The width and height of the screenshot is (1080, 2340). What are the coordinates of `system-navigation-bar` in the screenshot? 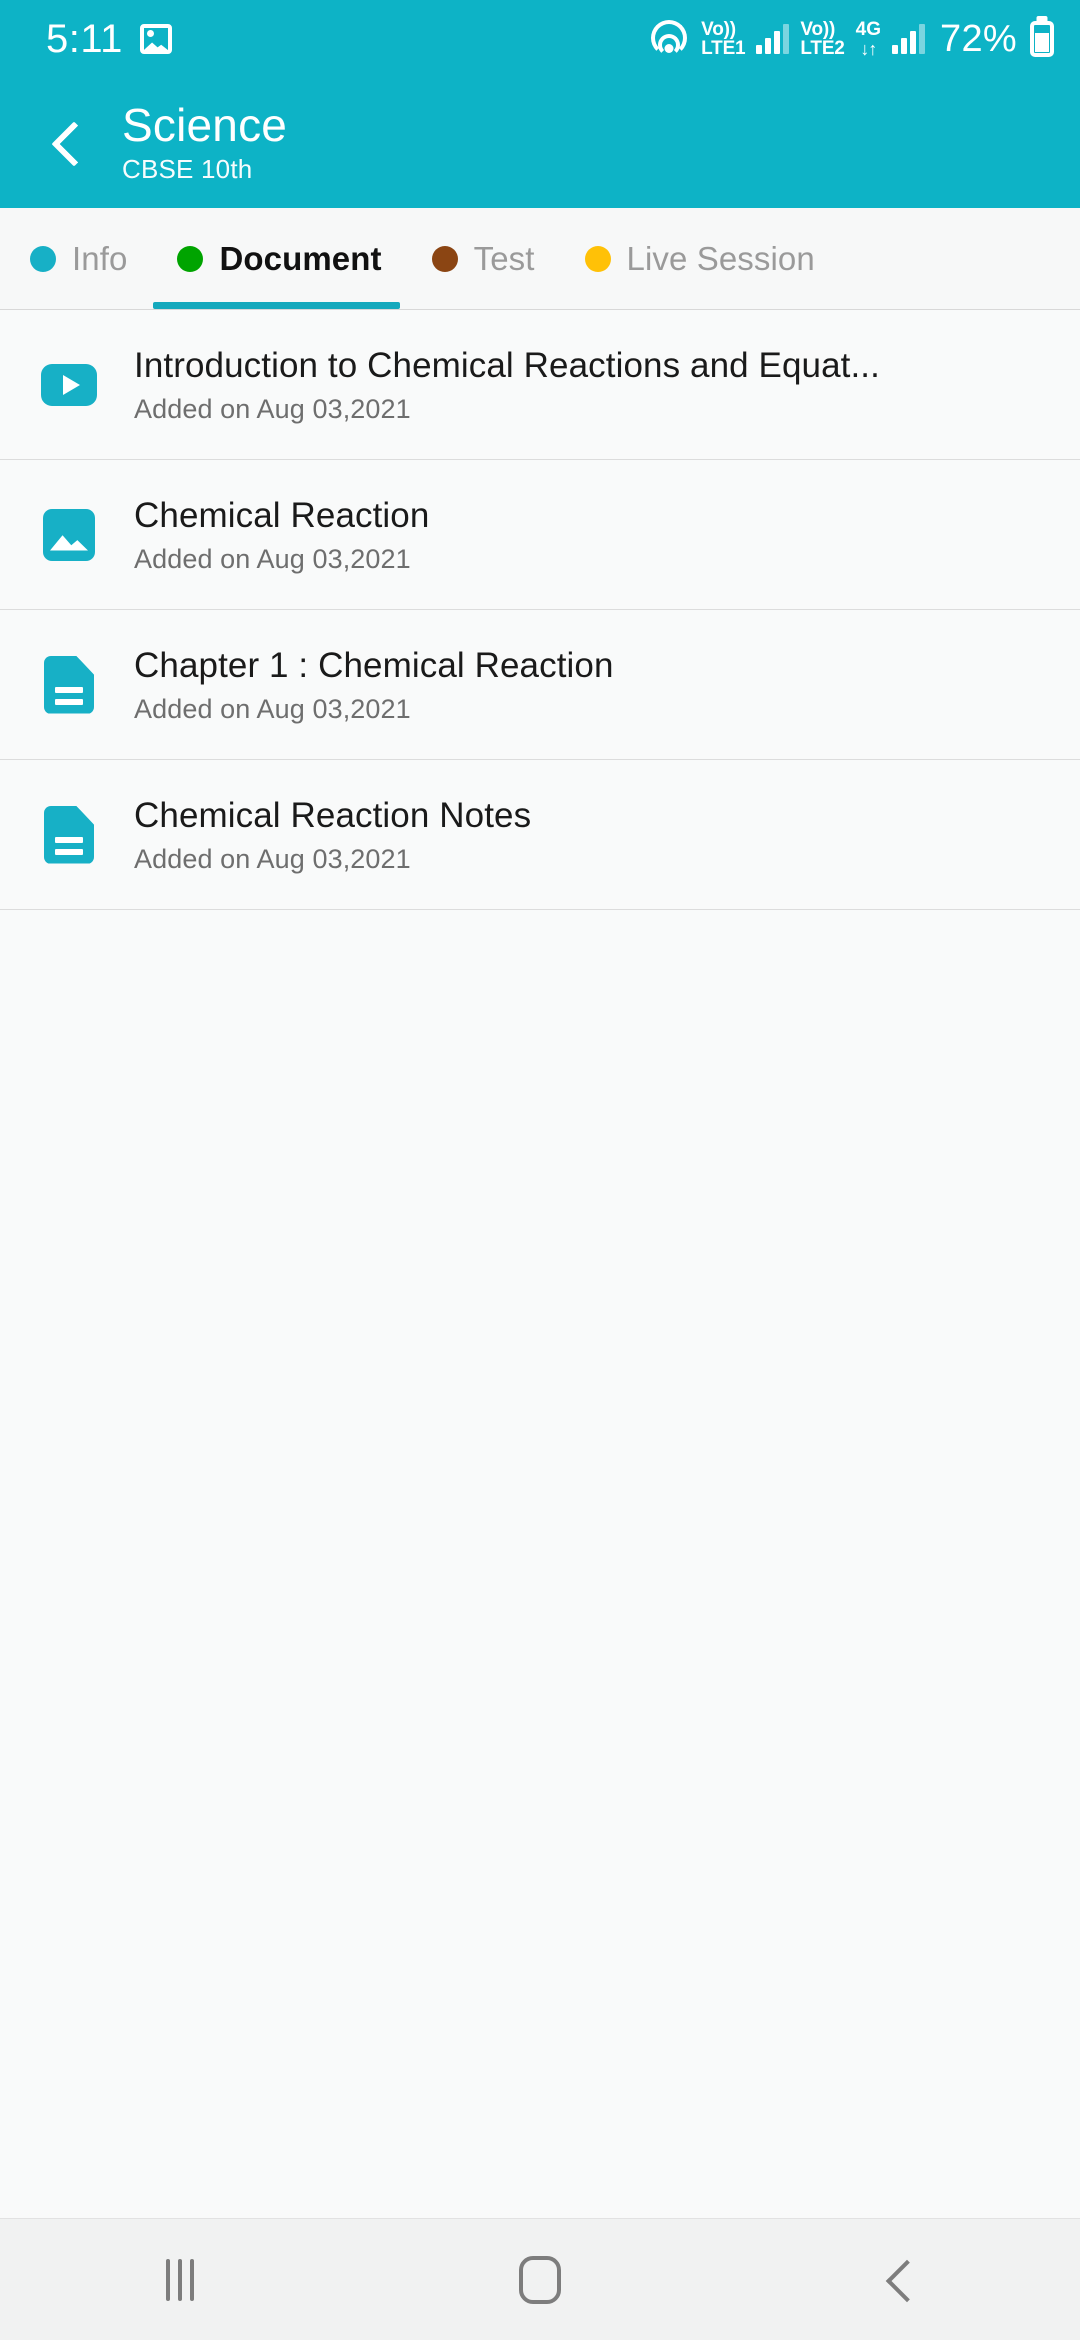 It's located at (540, 2279).